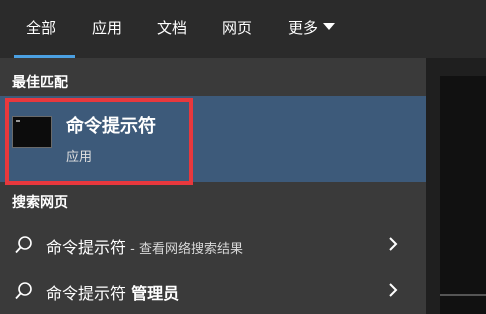 This screenshot has height=314, width=486. I want to click on web-result-item: 命令提示符 管理员, so click(213, 290).